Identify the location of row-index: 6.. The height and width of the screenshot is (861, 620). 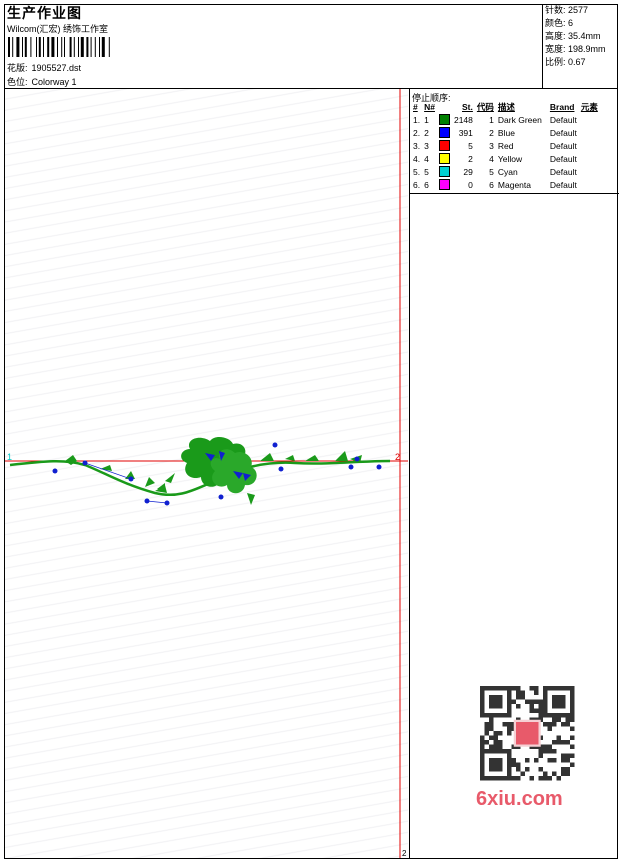
(417, 184).